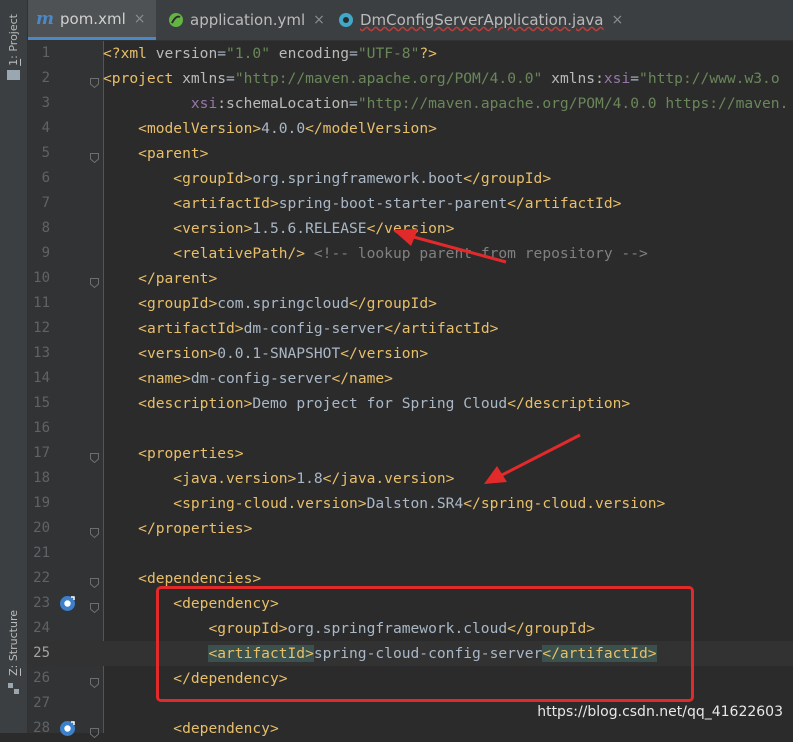  I want to click on annotation-arrows, so click(487, 356).